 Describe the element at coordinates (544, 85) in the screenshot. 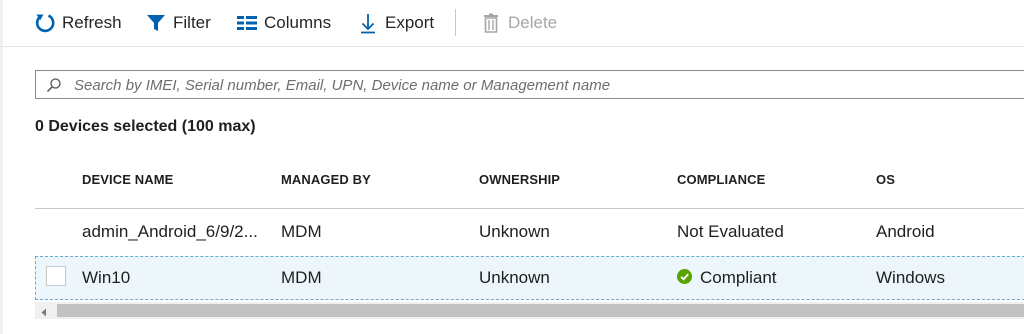

I see `search-input` at that location.